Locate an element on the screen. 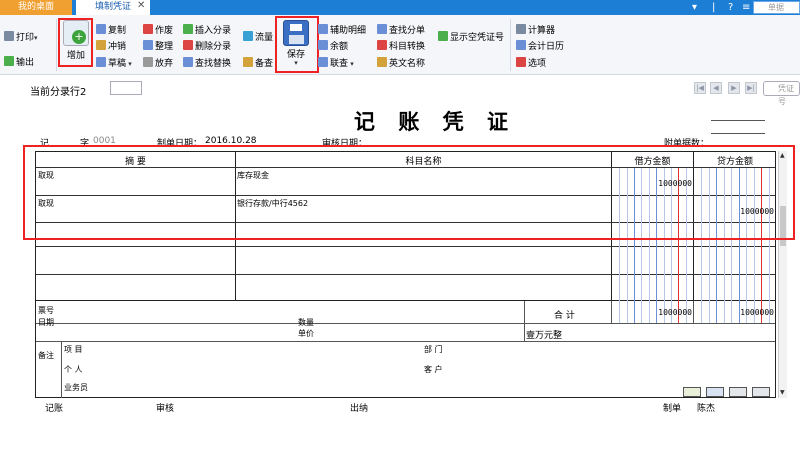 The image size is (800, 467). close-pane-icon is located at coordinates (738, 392).